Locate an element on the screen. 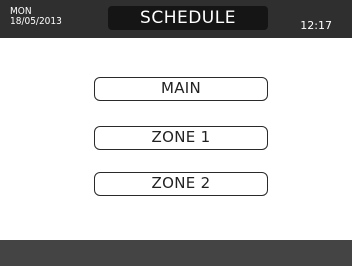 The width and height of the screenshot is (352, 266). zone-1-schedule-button: ZONE 1 is located at coordinates (181, 138).